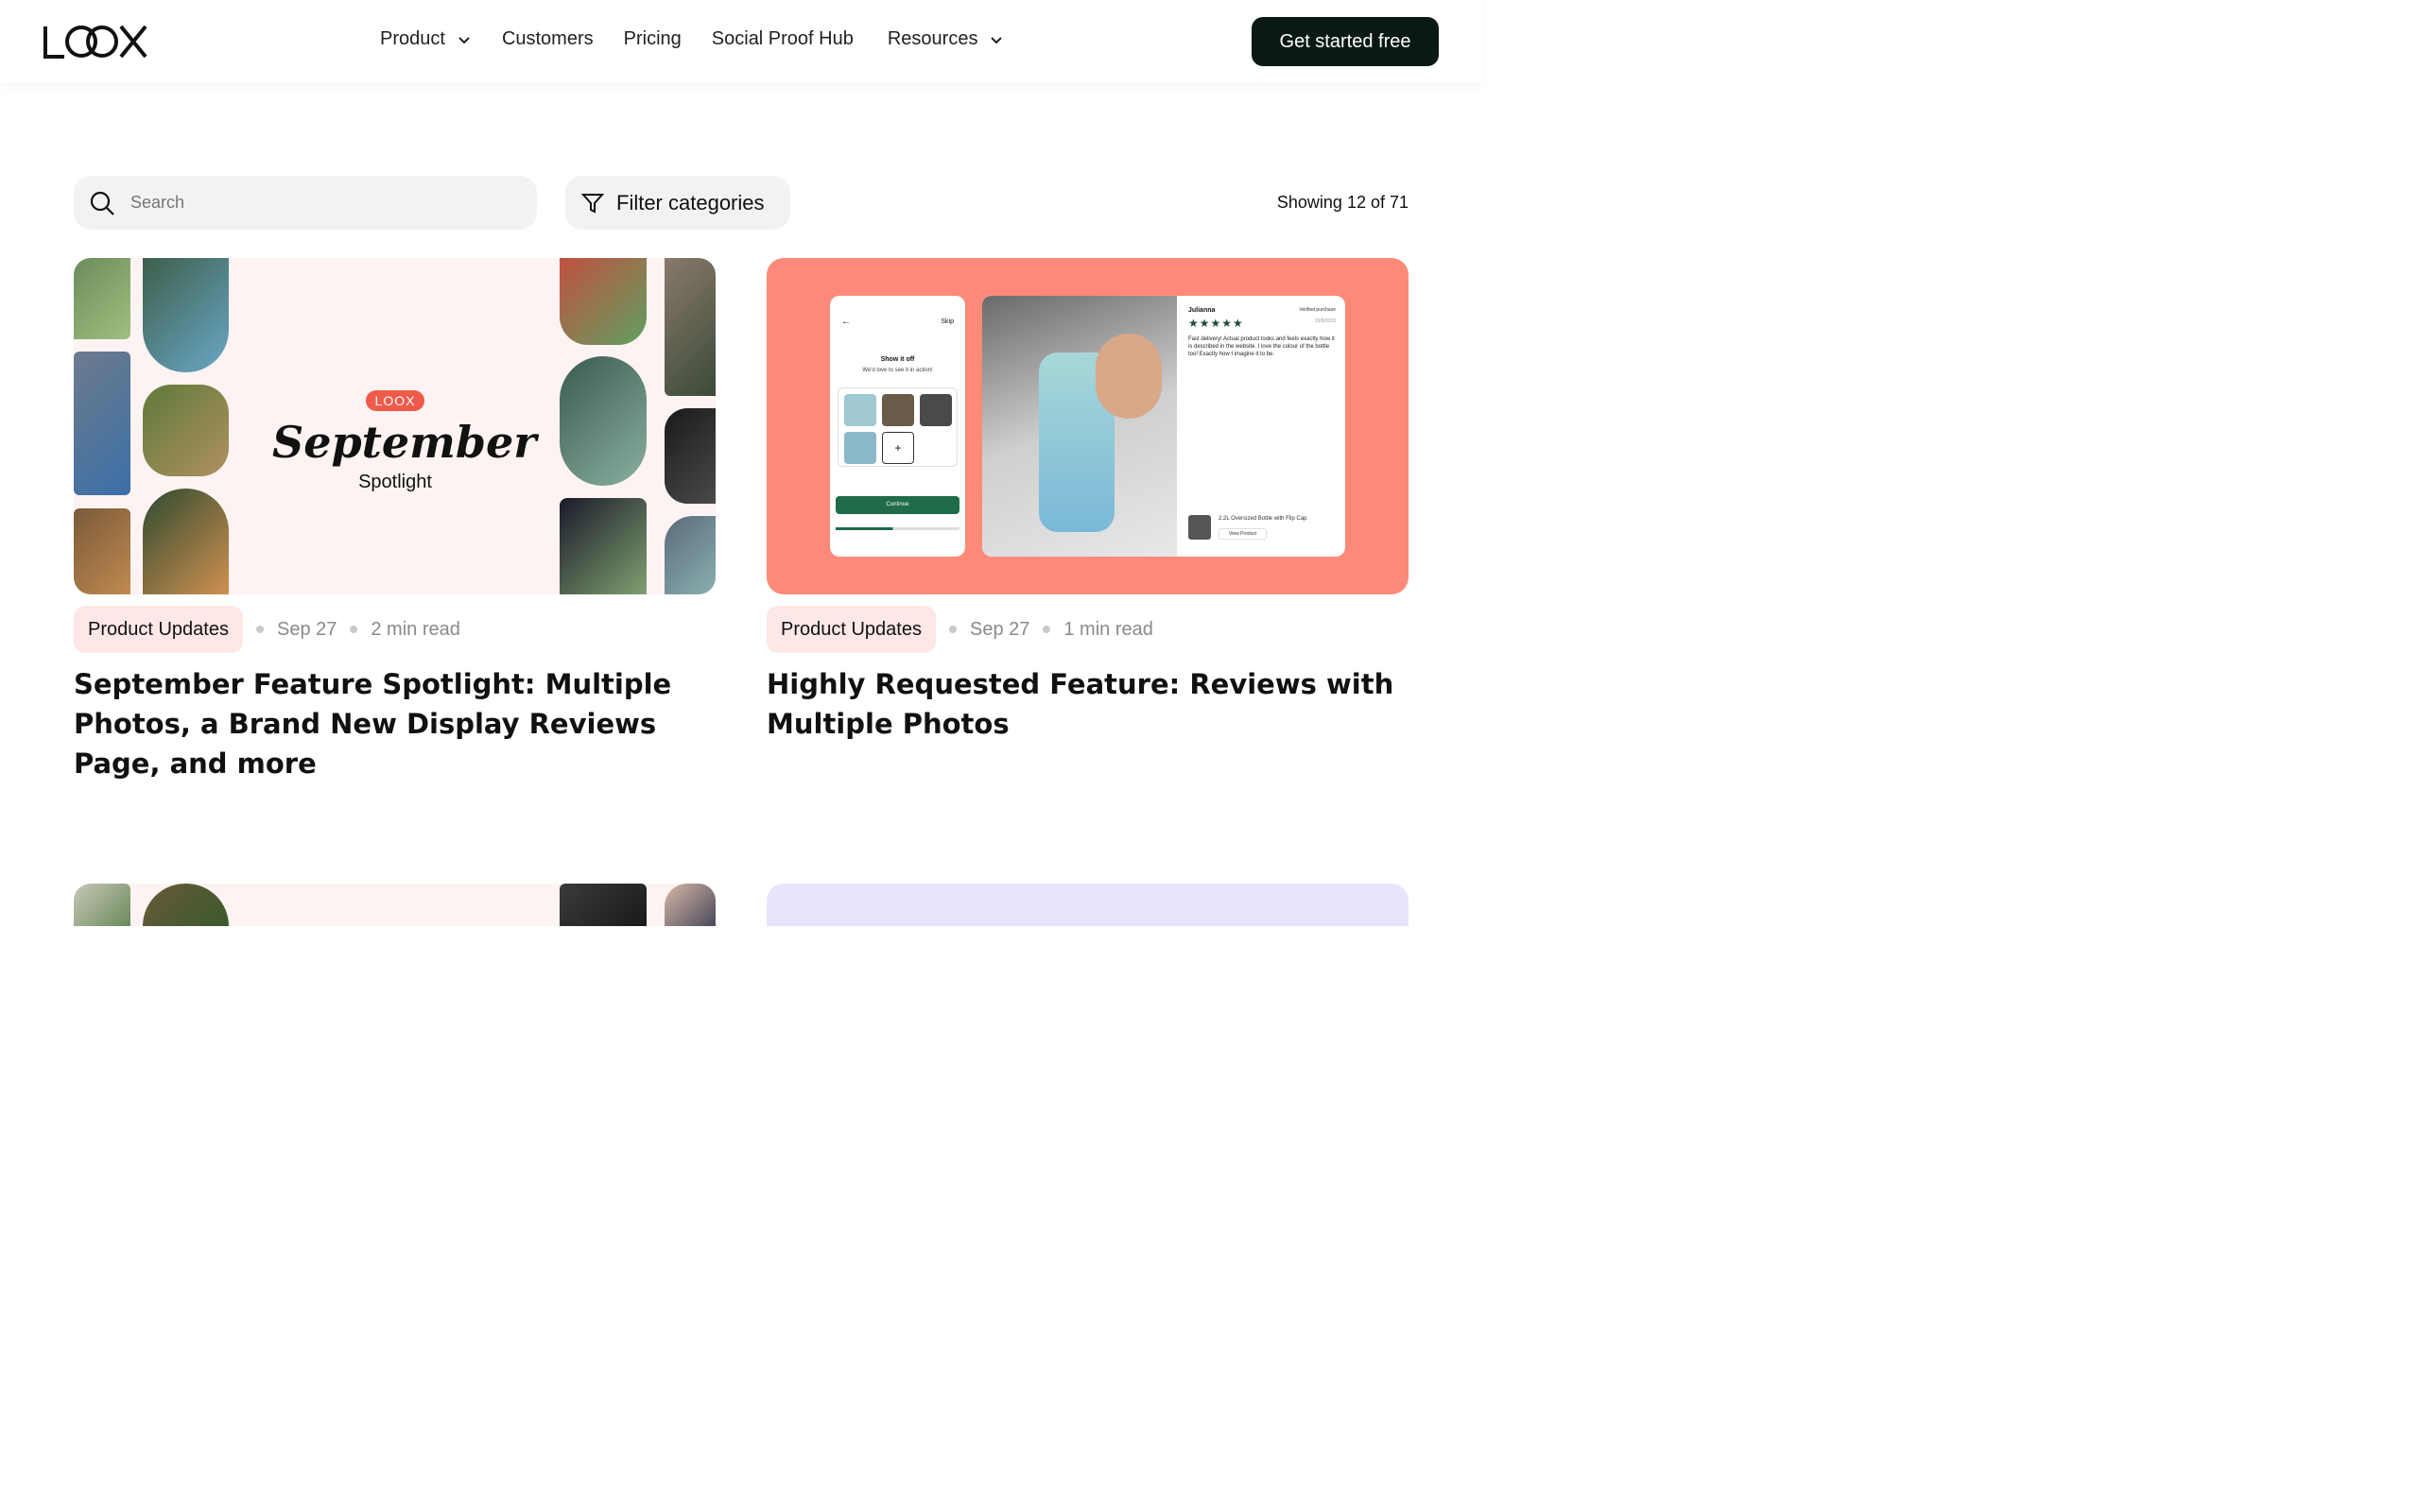 The width and height of the screenshot is (2420, 1512). I want to click on phone-title: Show it off, so click(897, 359).